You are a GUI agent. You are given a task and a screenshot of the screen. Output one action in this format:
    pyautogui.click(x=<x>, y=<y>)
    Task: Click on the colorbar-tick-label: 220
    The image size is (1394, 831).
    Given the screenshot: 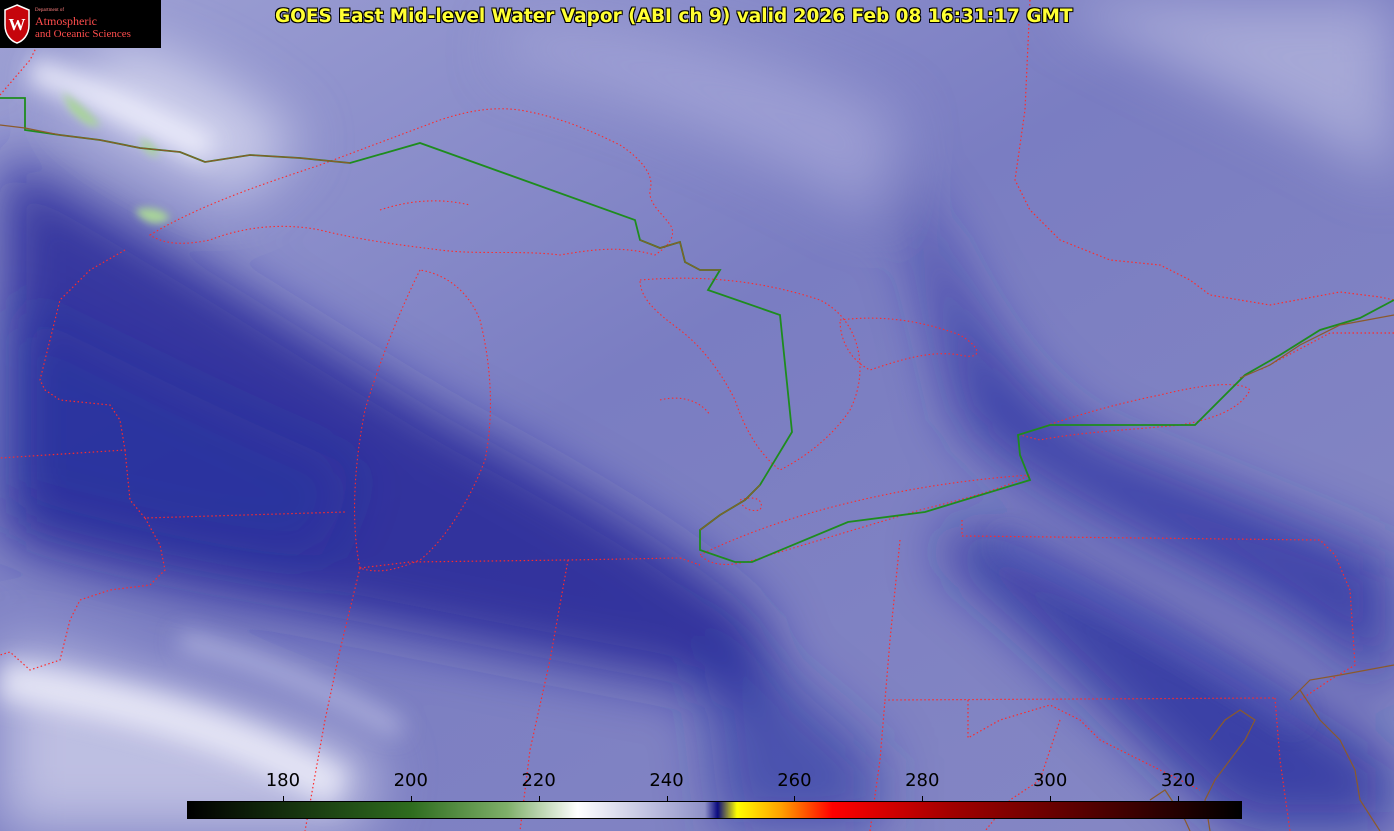 What is the action you would take?
    pyautogui.click(x=538, y=780)
    